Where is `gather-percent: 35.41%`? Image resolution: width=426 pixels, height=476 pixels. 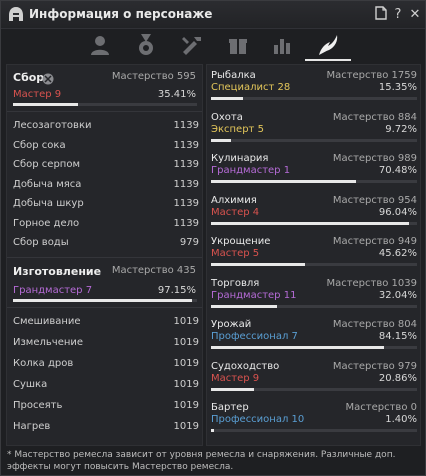
gather-percent: 35.41% is located at coordinates (176, 94).